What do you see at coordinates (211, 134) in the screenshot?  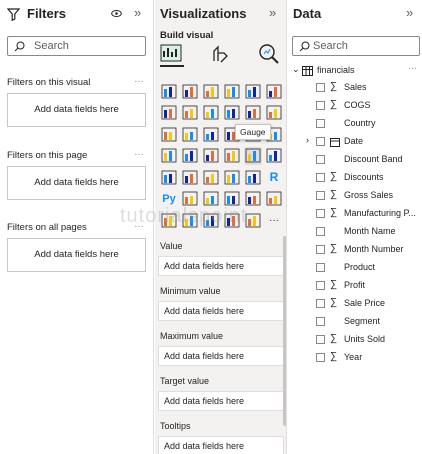 I see `scatter-icon` at bounding box center [211, 134].